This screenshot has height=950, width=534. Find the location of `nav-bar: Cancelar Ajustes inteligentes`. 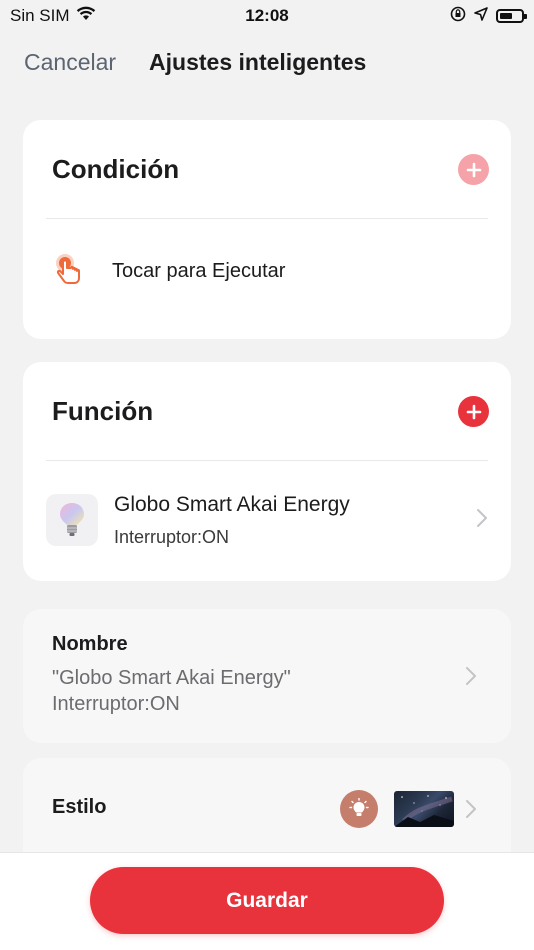

nav-bar: Cancelar Ajustes inteligentes is located at coordinates (267, 62).